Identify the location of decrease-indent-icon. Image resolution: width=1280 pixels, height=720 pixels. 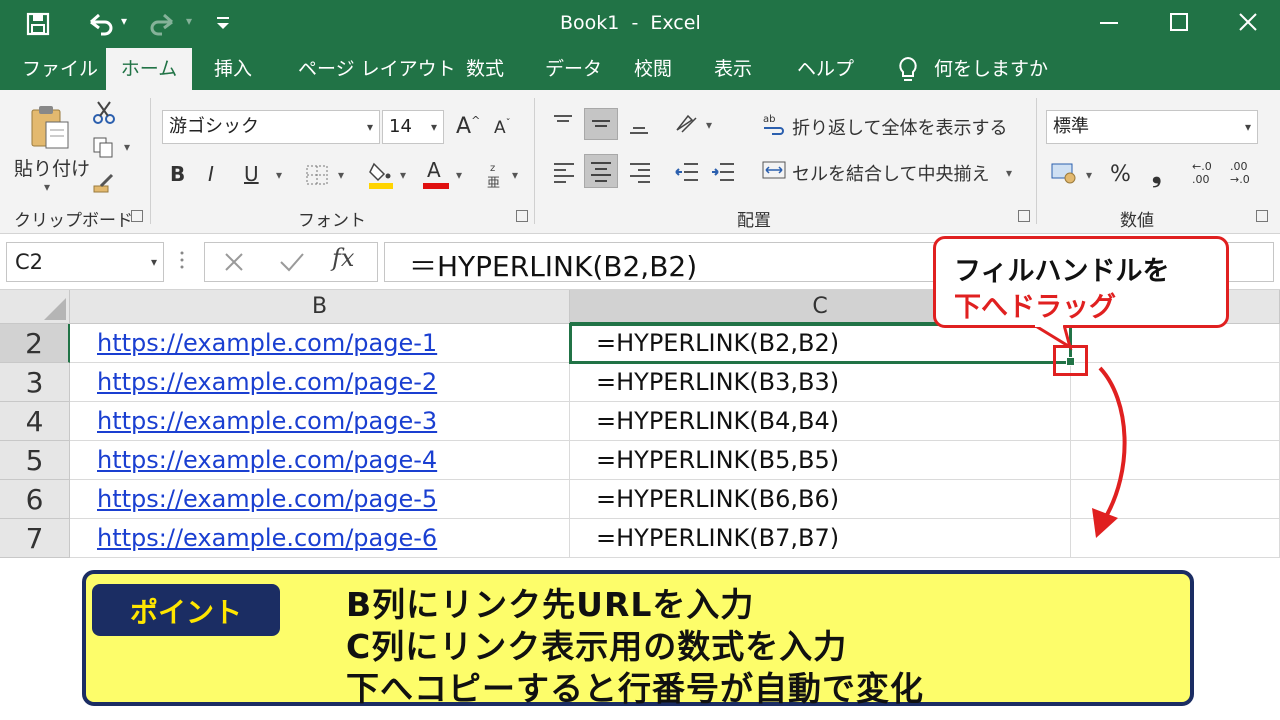
(687, 172).